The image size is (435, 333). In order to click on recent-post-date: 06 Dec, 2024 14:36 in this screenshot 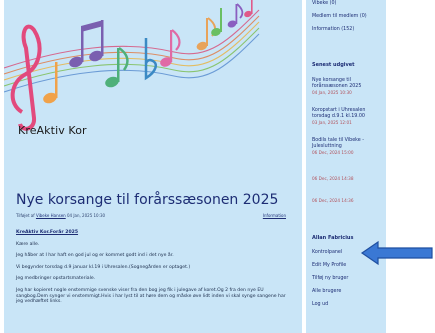, I will do `click(333, 200)`.